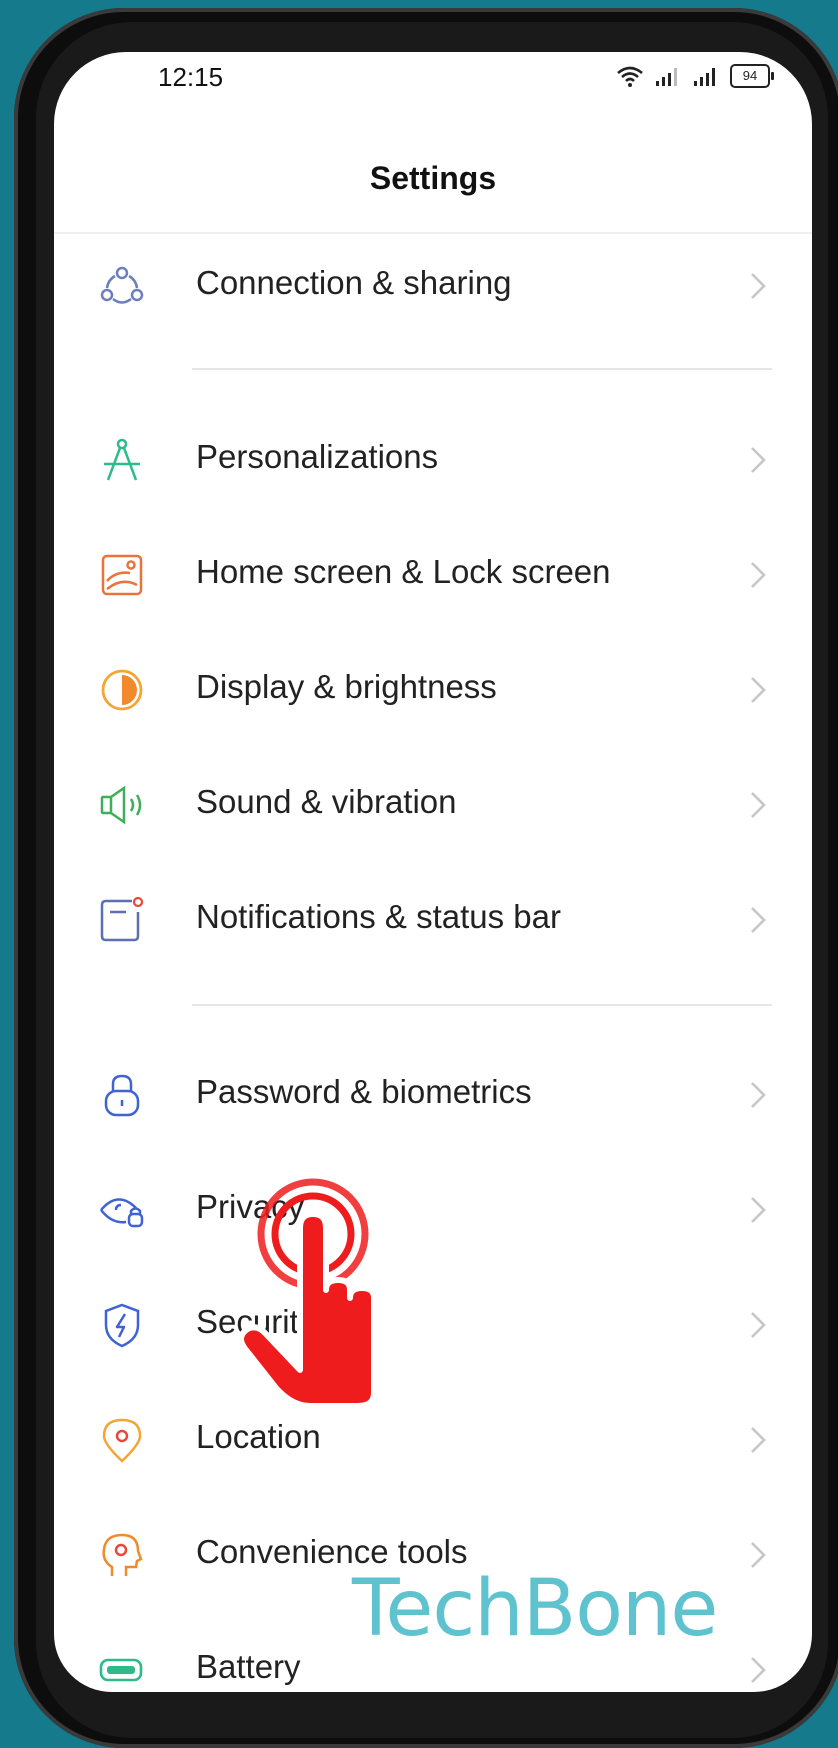 Image resolution: width=838 pixels, height=1748 pixels. Describe the element at coordinates (122, 1440) in the screenshot. I see `location-pin-icon` at that location.